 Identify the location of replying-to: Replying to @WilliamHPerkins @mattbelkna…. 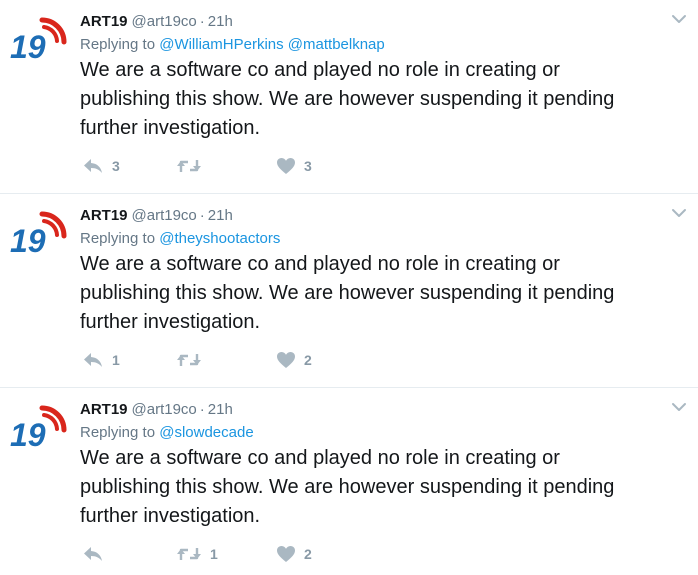
(379, 45).